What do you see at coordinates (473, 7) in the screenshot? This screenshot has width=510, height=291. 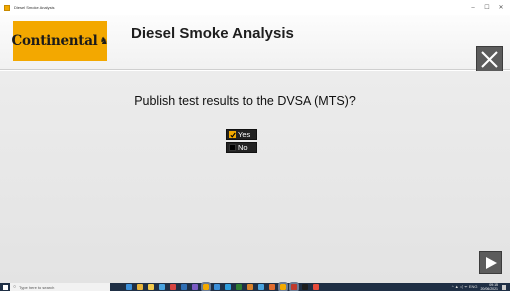 I see `minimize-button: –` at bounding box center [473, 7].